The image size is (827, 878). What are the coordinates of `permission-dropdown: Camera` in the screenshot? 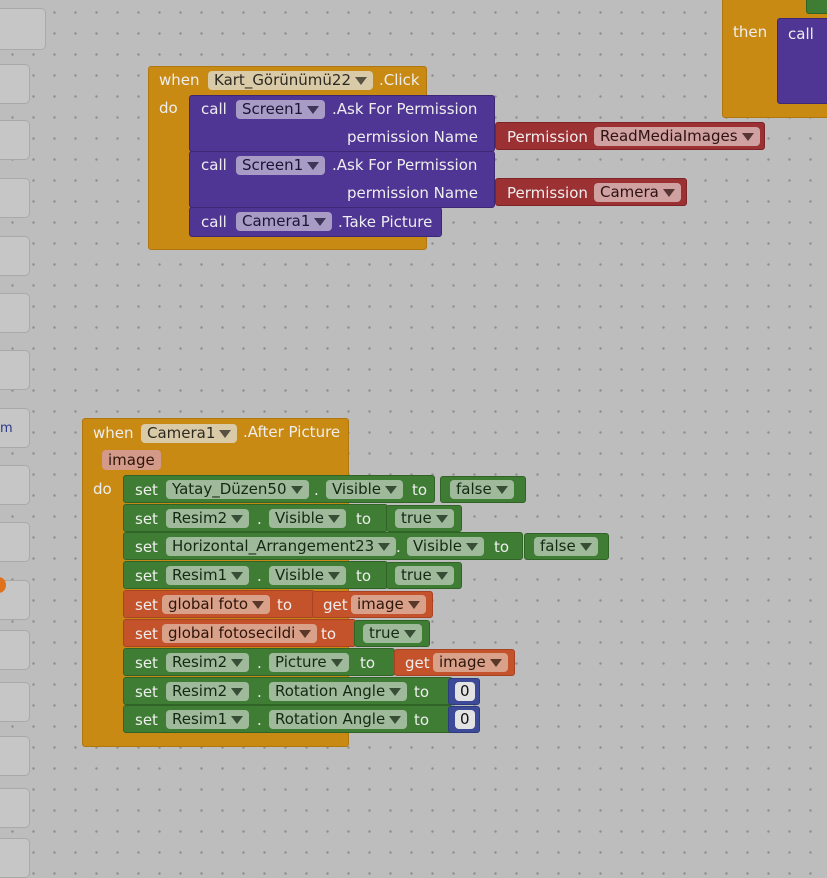 It's located at (637, 192).